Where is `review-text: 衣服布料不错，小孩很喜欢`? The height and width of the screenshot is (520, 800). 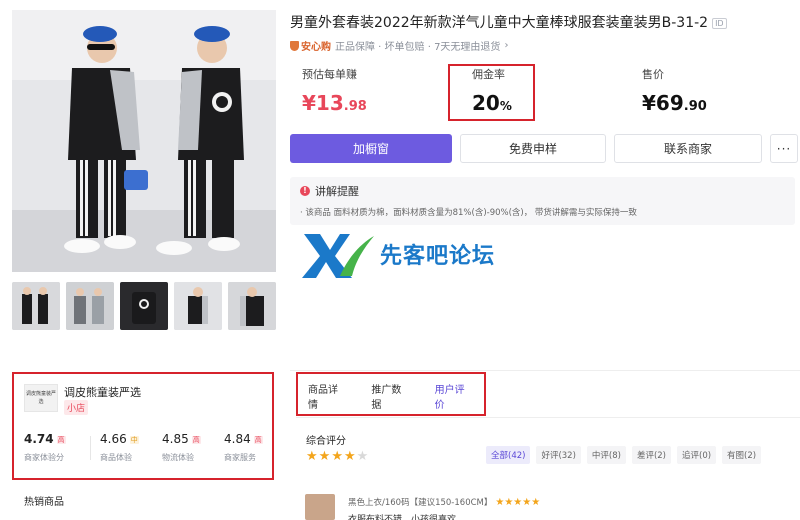
review-text: 衣服布料不错，小孩很喜欢 is located at coordinates (402, 517).